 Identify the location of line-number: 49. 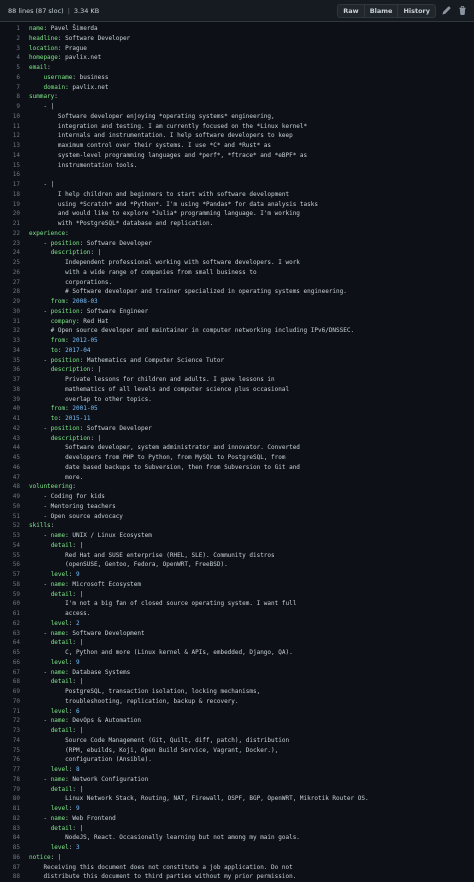
(14, 497).